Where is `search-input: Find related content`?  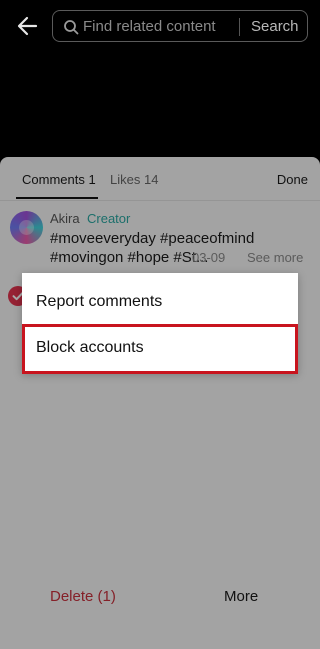 search-input: Find related content is located at coordinates (149, 26).